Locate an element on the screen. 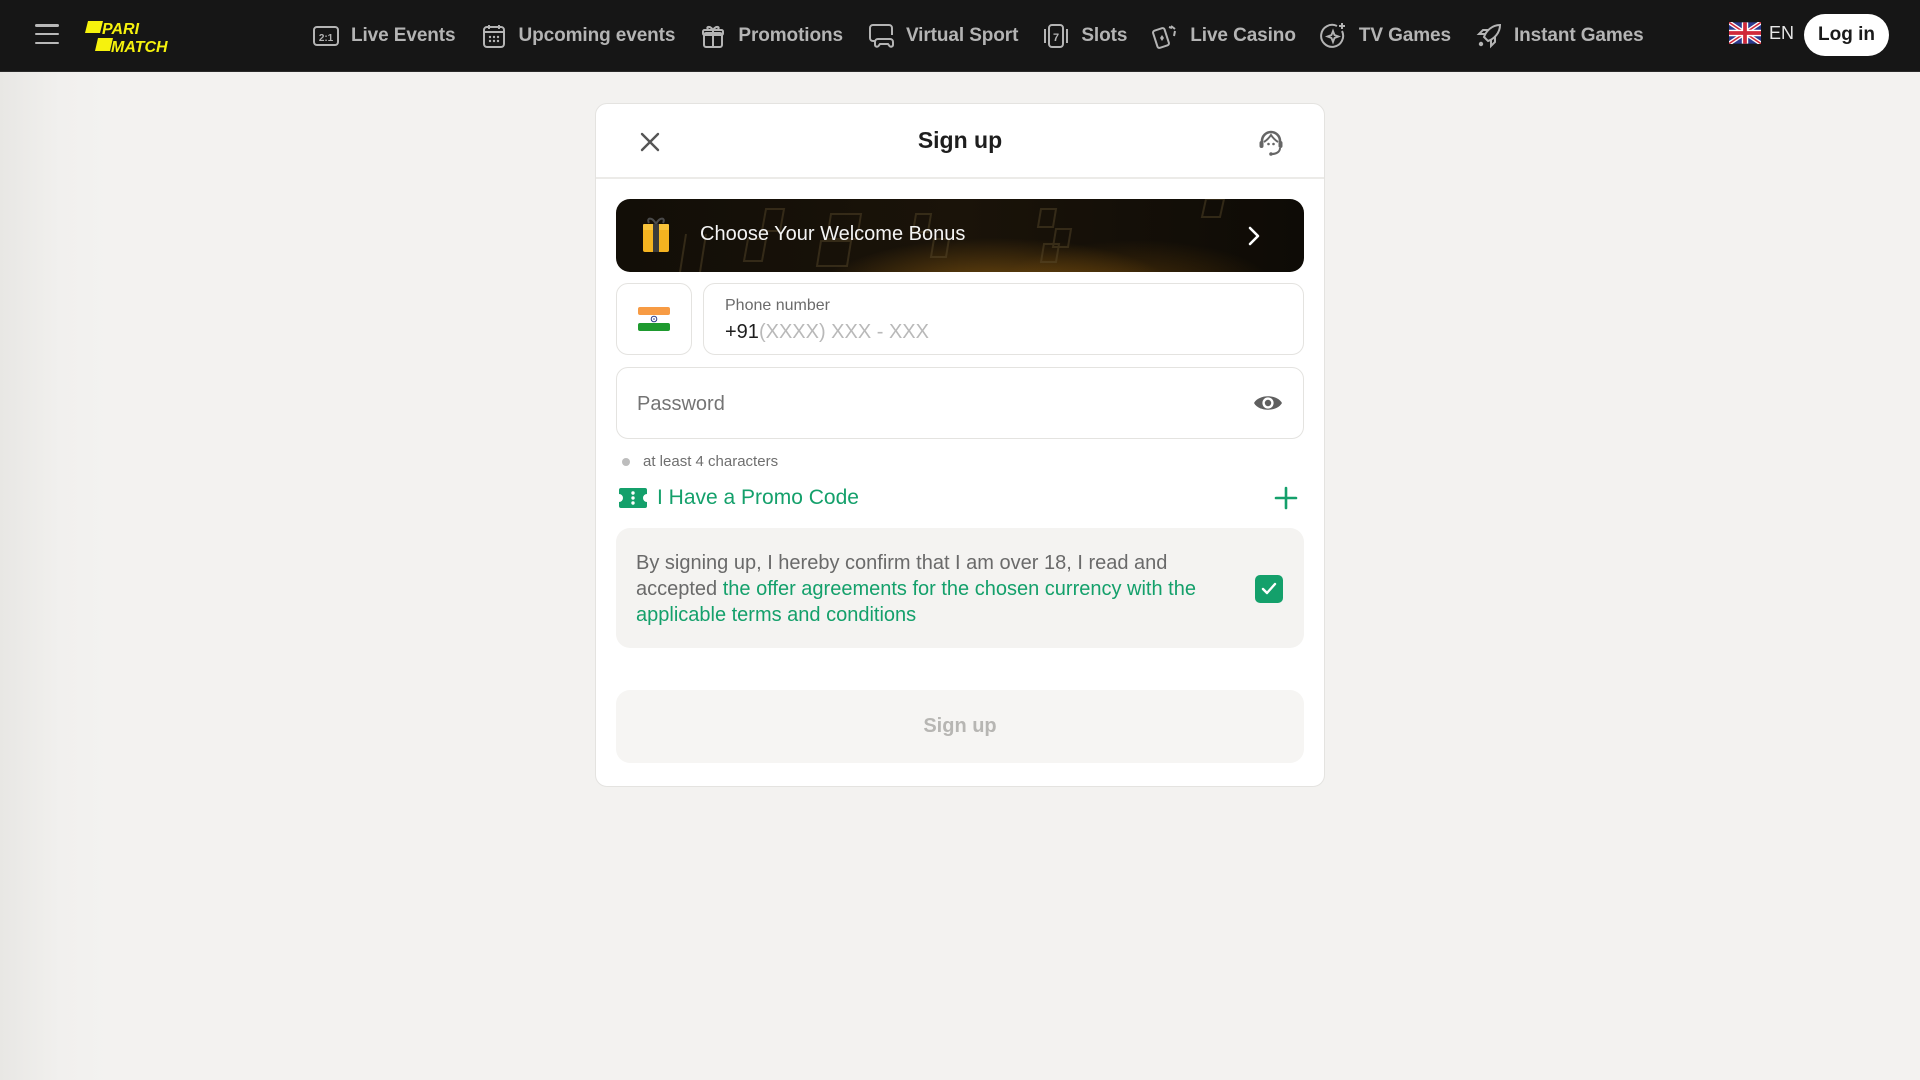  rocket-icon is located at coordinates (1488, 36).